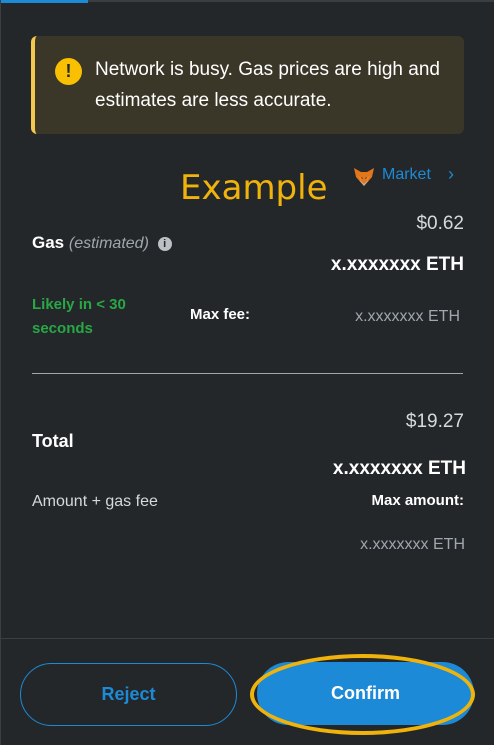 This screenshot has width=494, height=745. I want to click on footer-divider, so click(247, 638).